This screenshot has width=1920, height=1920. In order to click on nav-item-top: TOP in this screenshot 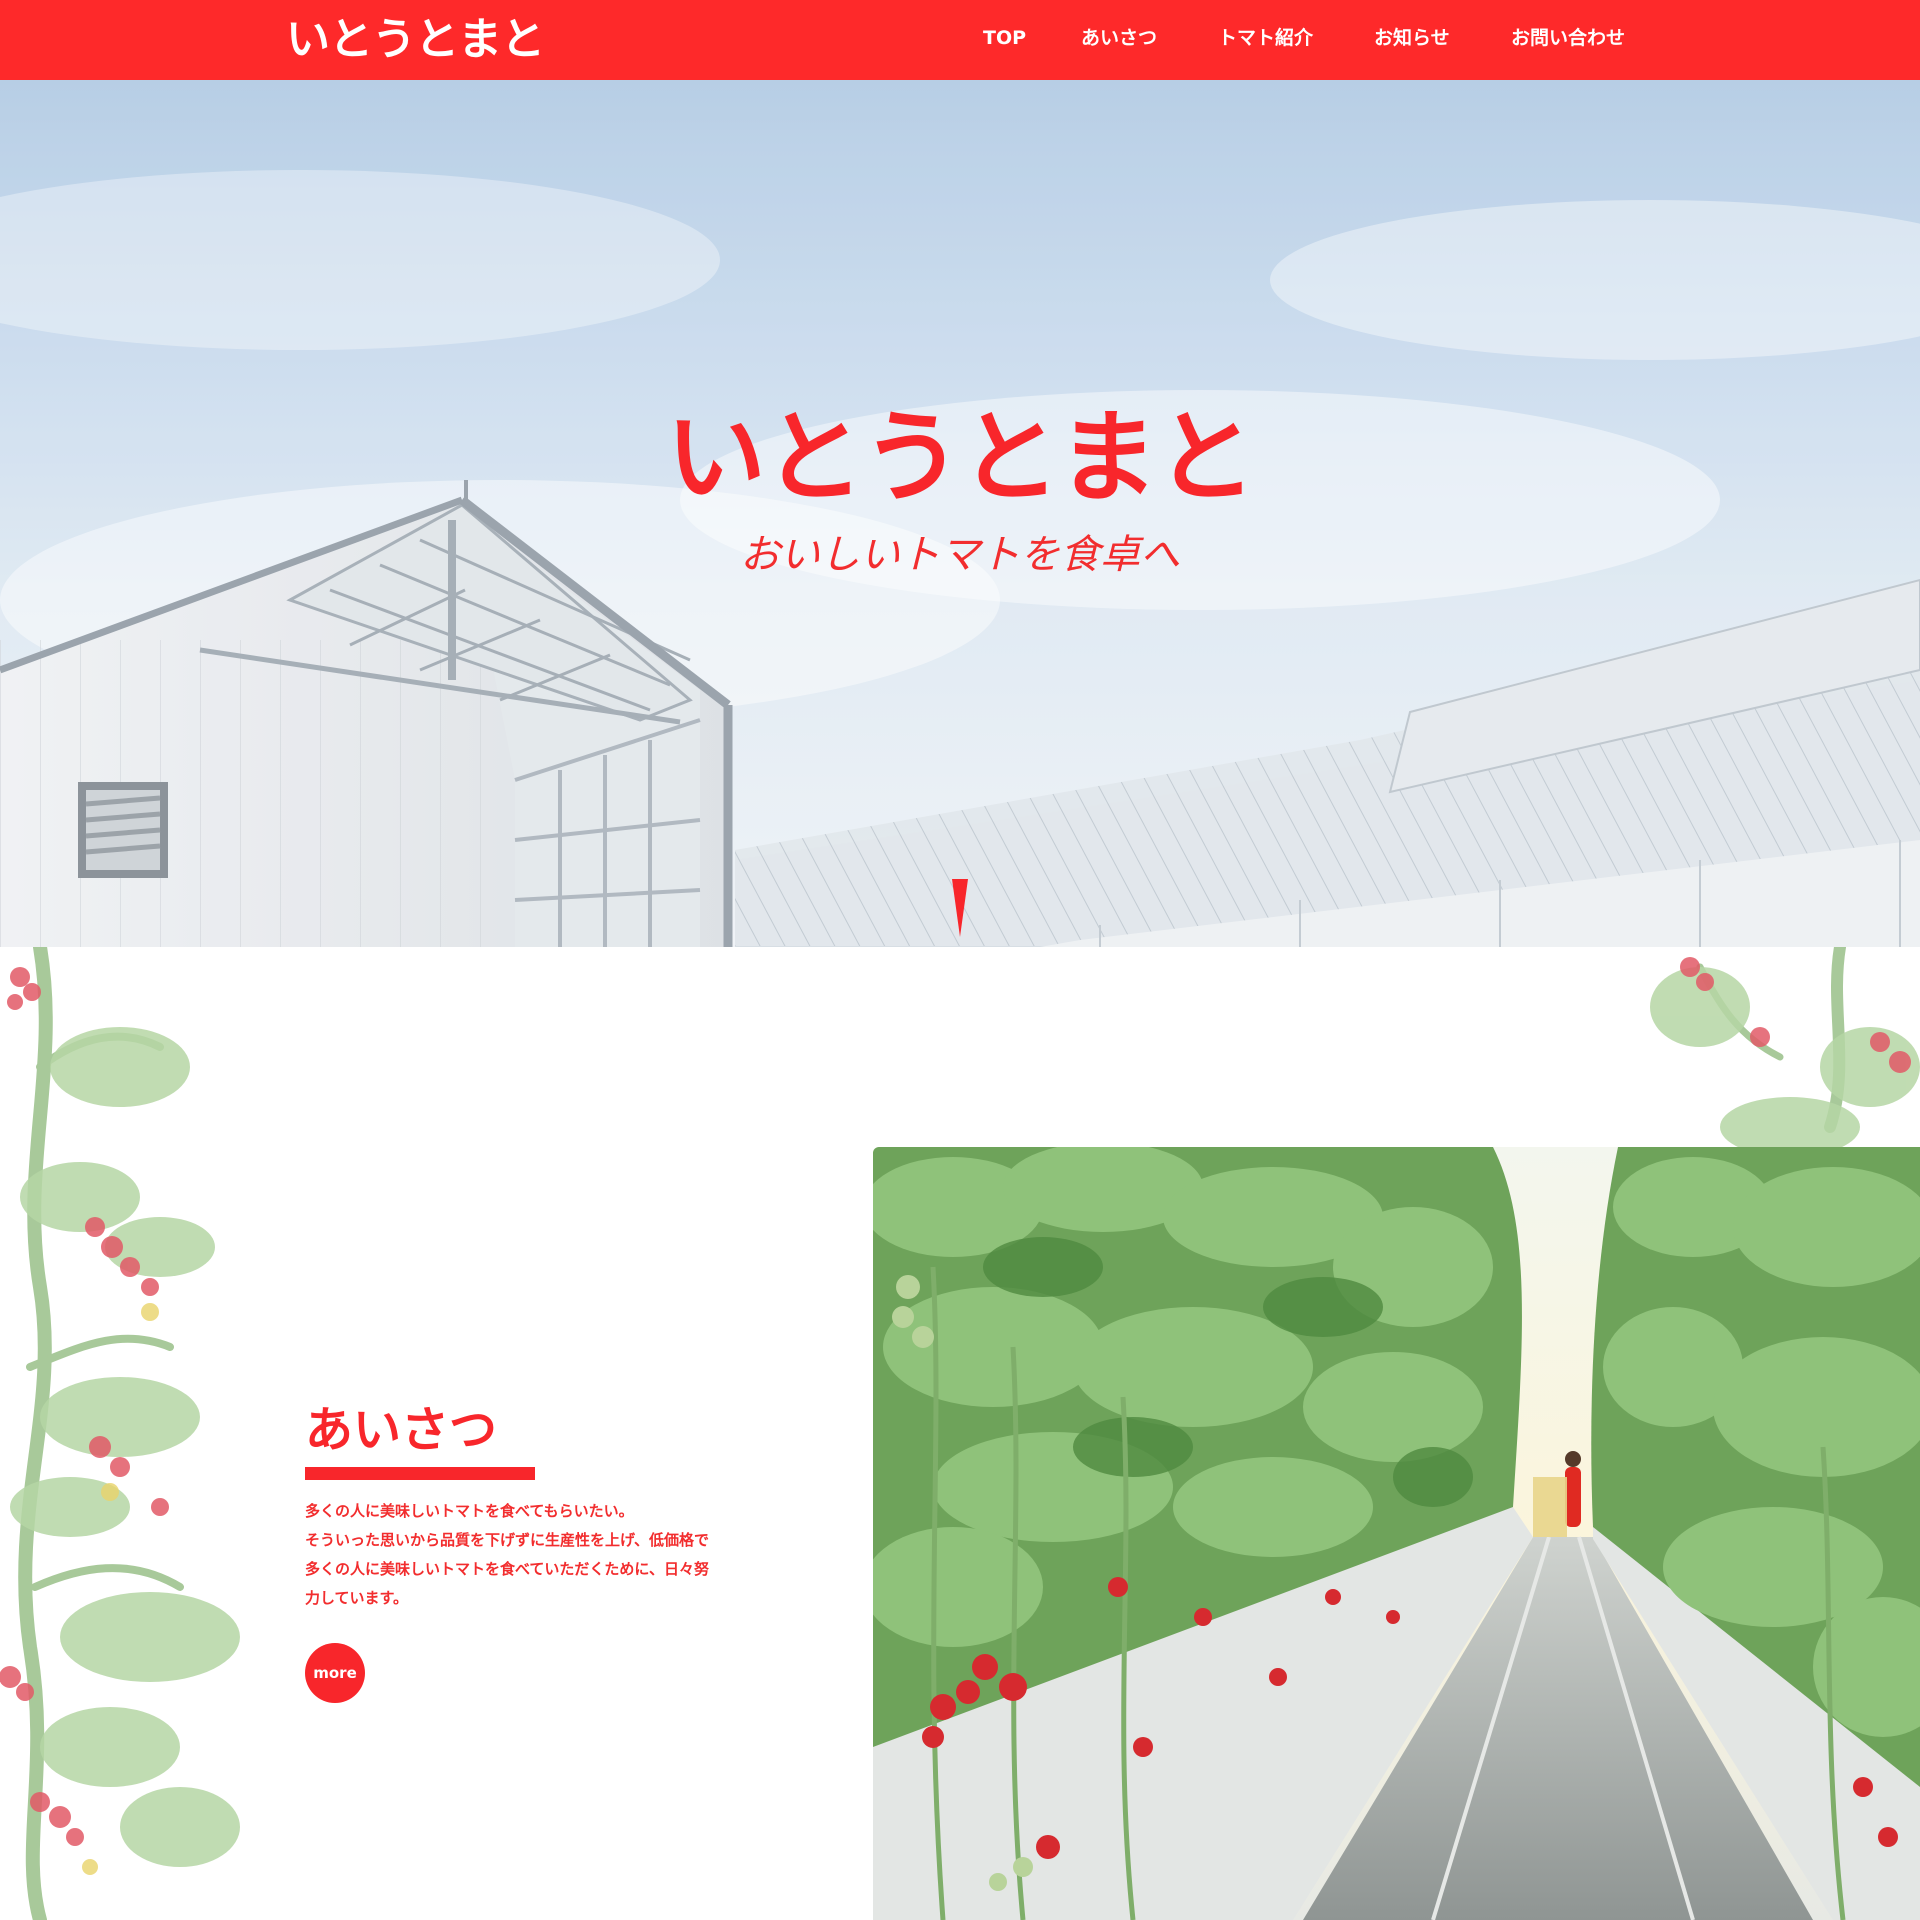, I will do `click(1004, 40)`.